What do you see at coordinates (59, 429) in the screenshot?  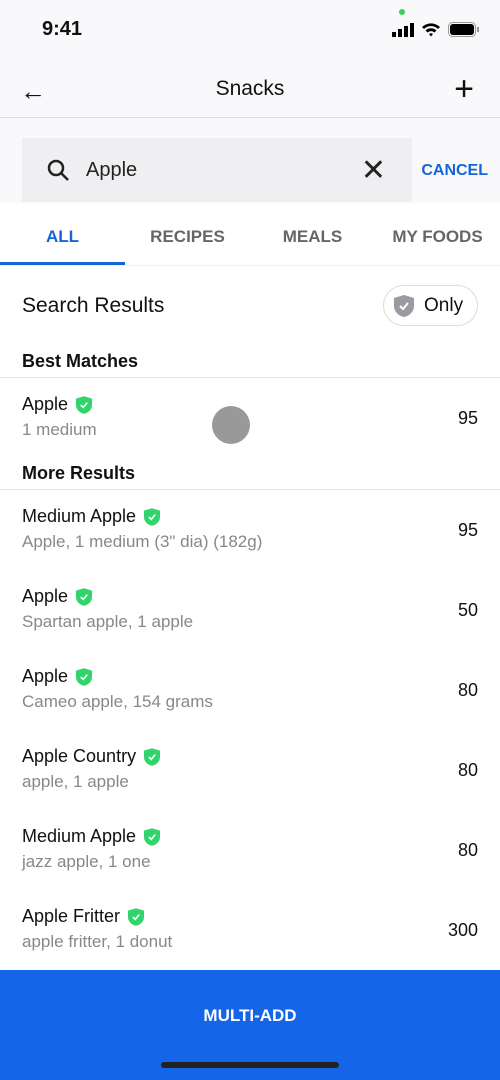 I see `food-desc: 1 medium` at bounding box center [59, 429].